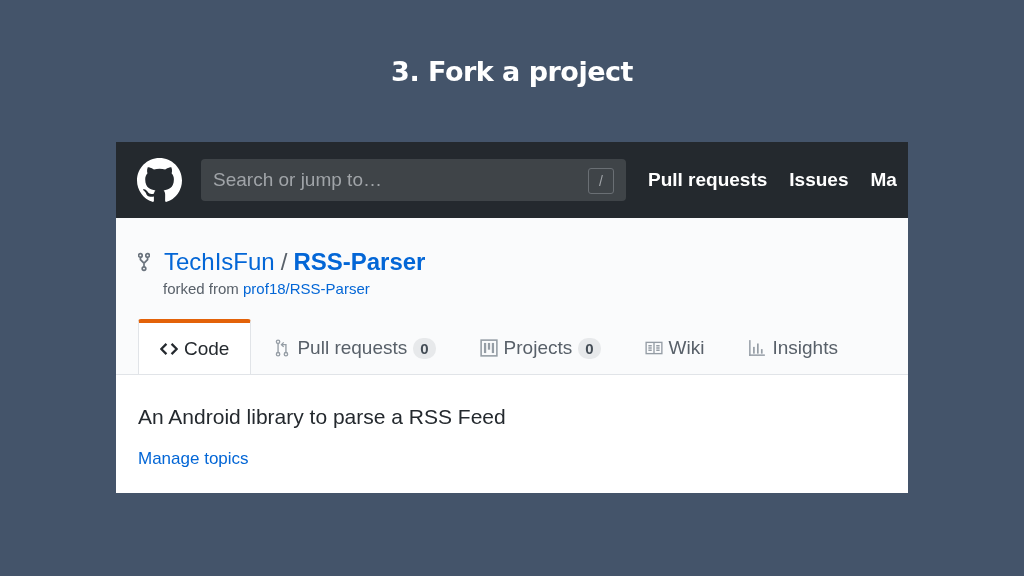 Image resolution: width=1024 pixels, height=576 pixels. Describe the element at coordinates (819, 180) in the screenshot. I see `nav-link: Issues` at that location.